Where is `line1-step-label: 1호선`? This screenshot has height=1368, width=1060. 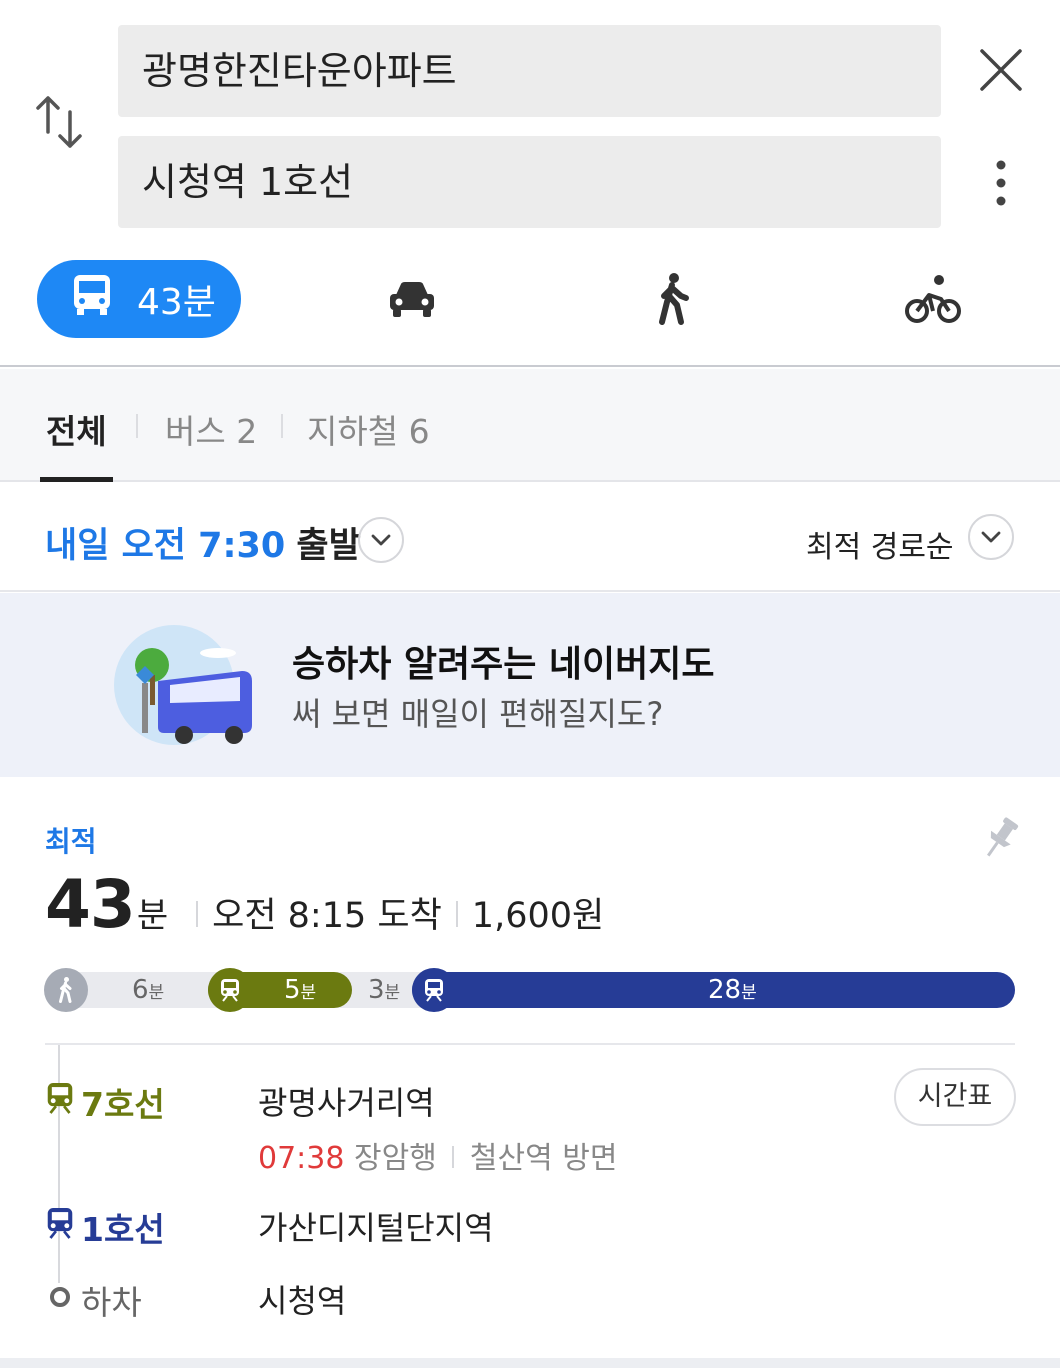 line1-step-label: 1호선 is located at coordinates (105, 1227).